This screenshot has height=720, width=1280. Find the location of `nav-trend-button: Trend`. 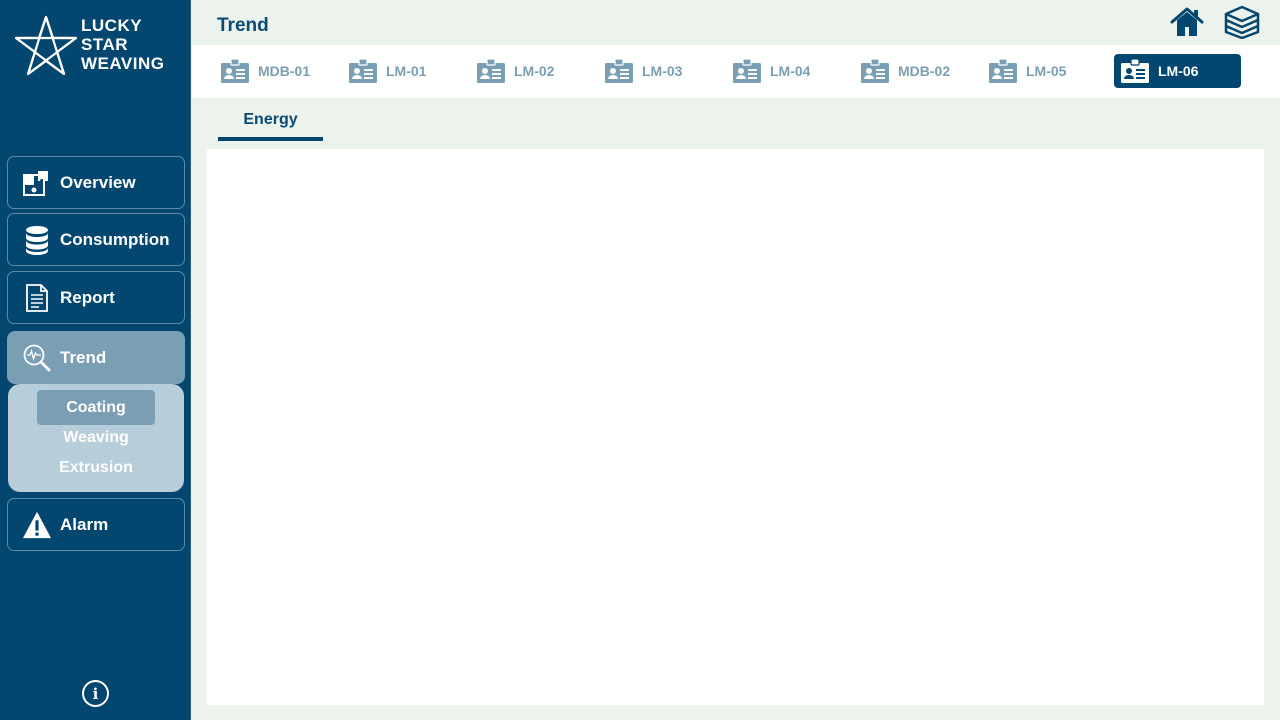

nav-trend-button: Trend is located at coordinates (96, 357).